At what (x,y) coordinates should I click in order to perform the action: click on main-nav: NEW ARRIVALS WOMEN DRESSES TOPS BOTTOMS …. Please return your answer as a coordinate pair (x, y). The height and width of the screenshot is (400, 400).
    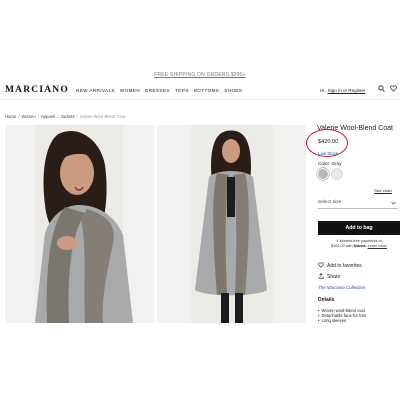
    Looking at the image, I should click on (159, 90).